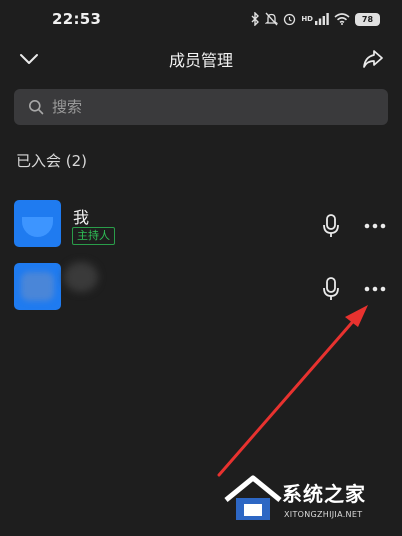  I want to click on status-icons: HD 78, so click(315, 19).